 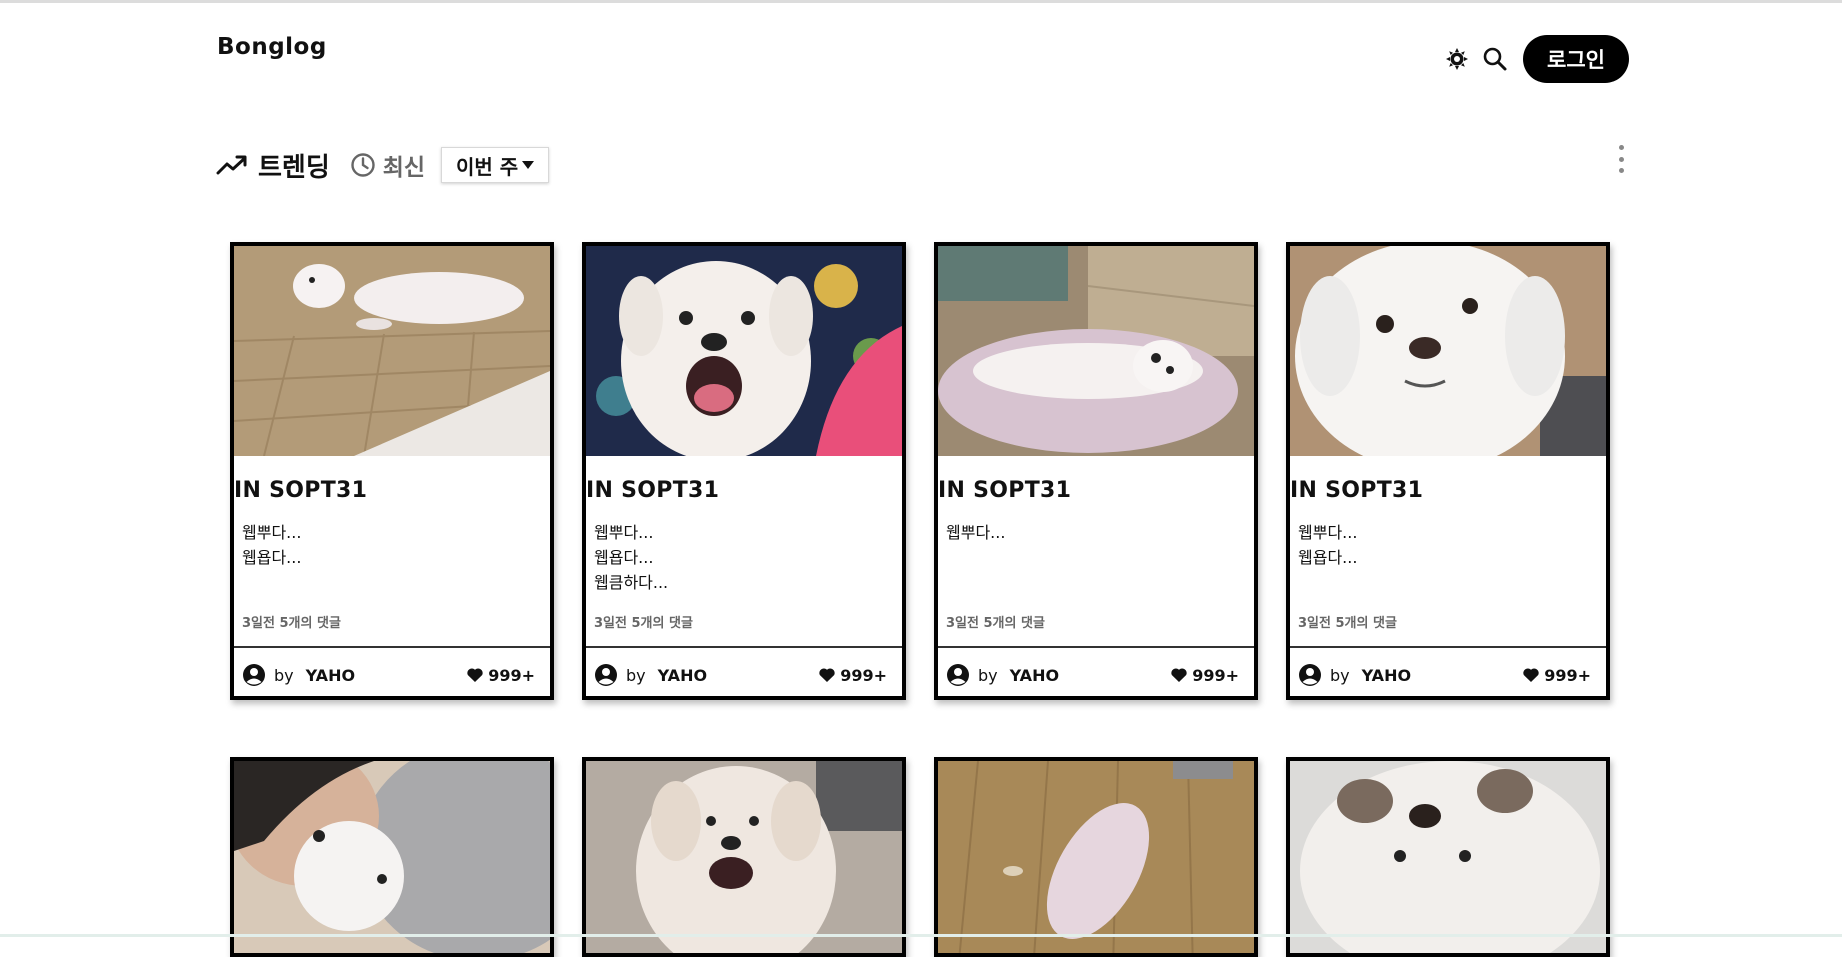 What do you see at coordinates (528, 165) in the screenshot?
I see `caret-down-icon` at bounding box center [528, 165].